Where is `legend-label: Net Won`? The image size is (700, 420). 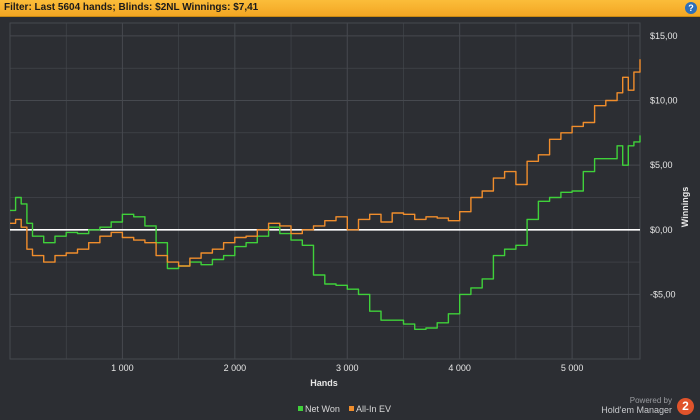 legend-label: Net Won is located at coordinates (322, 409).